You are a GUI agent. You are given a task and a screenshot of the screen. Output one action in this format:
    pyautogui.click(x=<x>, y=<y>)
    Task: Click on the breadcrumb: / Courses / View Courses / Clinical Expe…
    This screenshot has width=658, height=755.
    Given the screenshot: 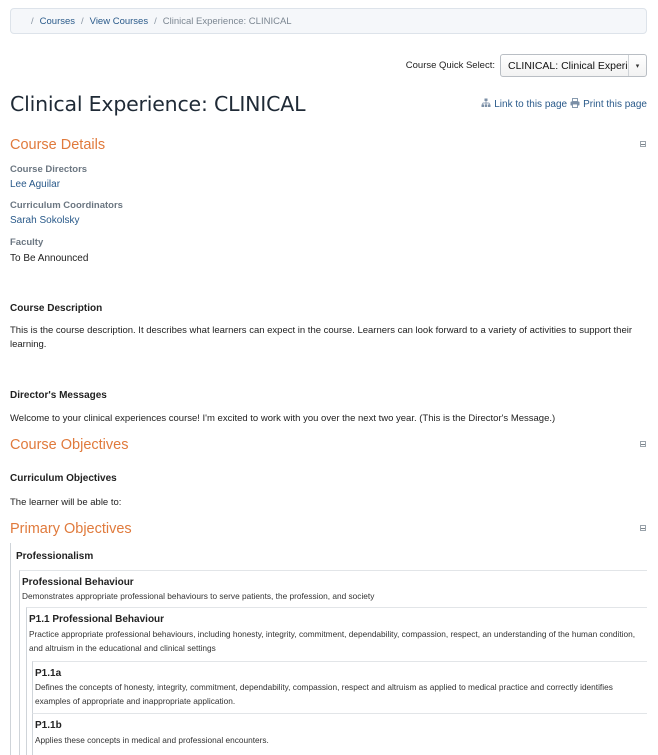 What is the action you would take?
    pyautogui.click(x=328, y=21)
    